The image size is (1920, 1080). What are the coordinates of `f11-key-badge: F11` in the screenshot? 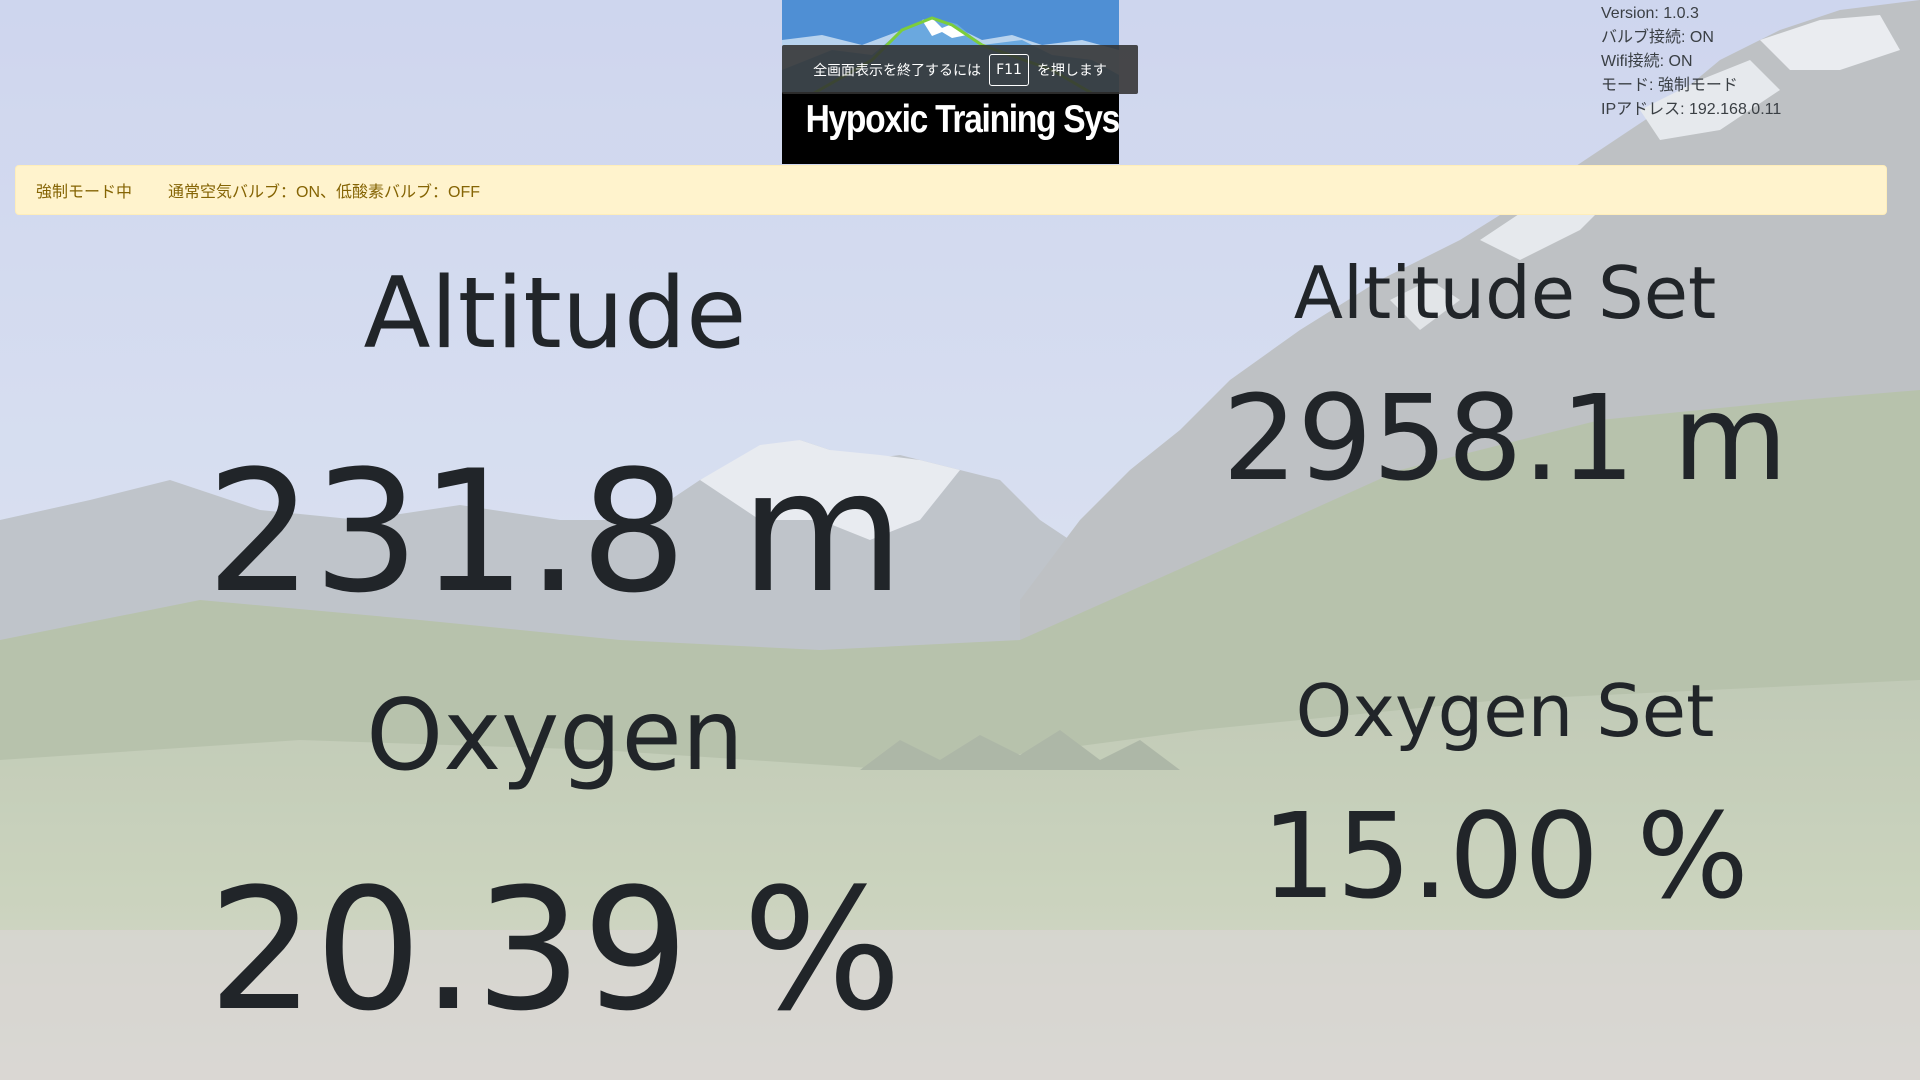 It's located at (1009, 69).